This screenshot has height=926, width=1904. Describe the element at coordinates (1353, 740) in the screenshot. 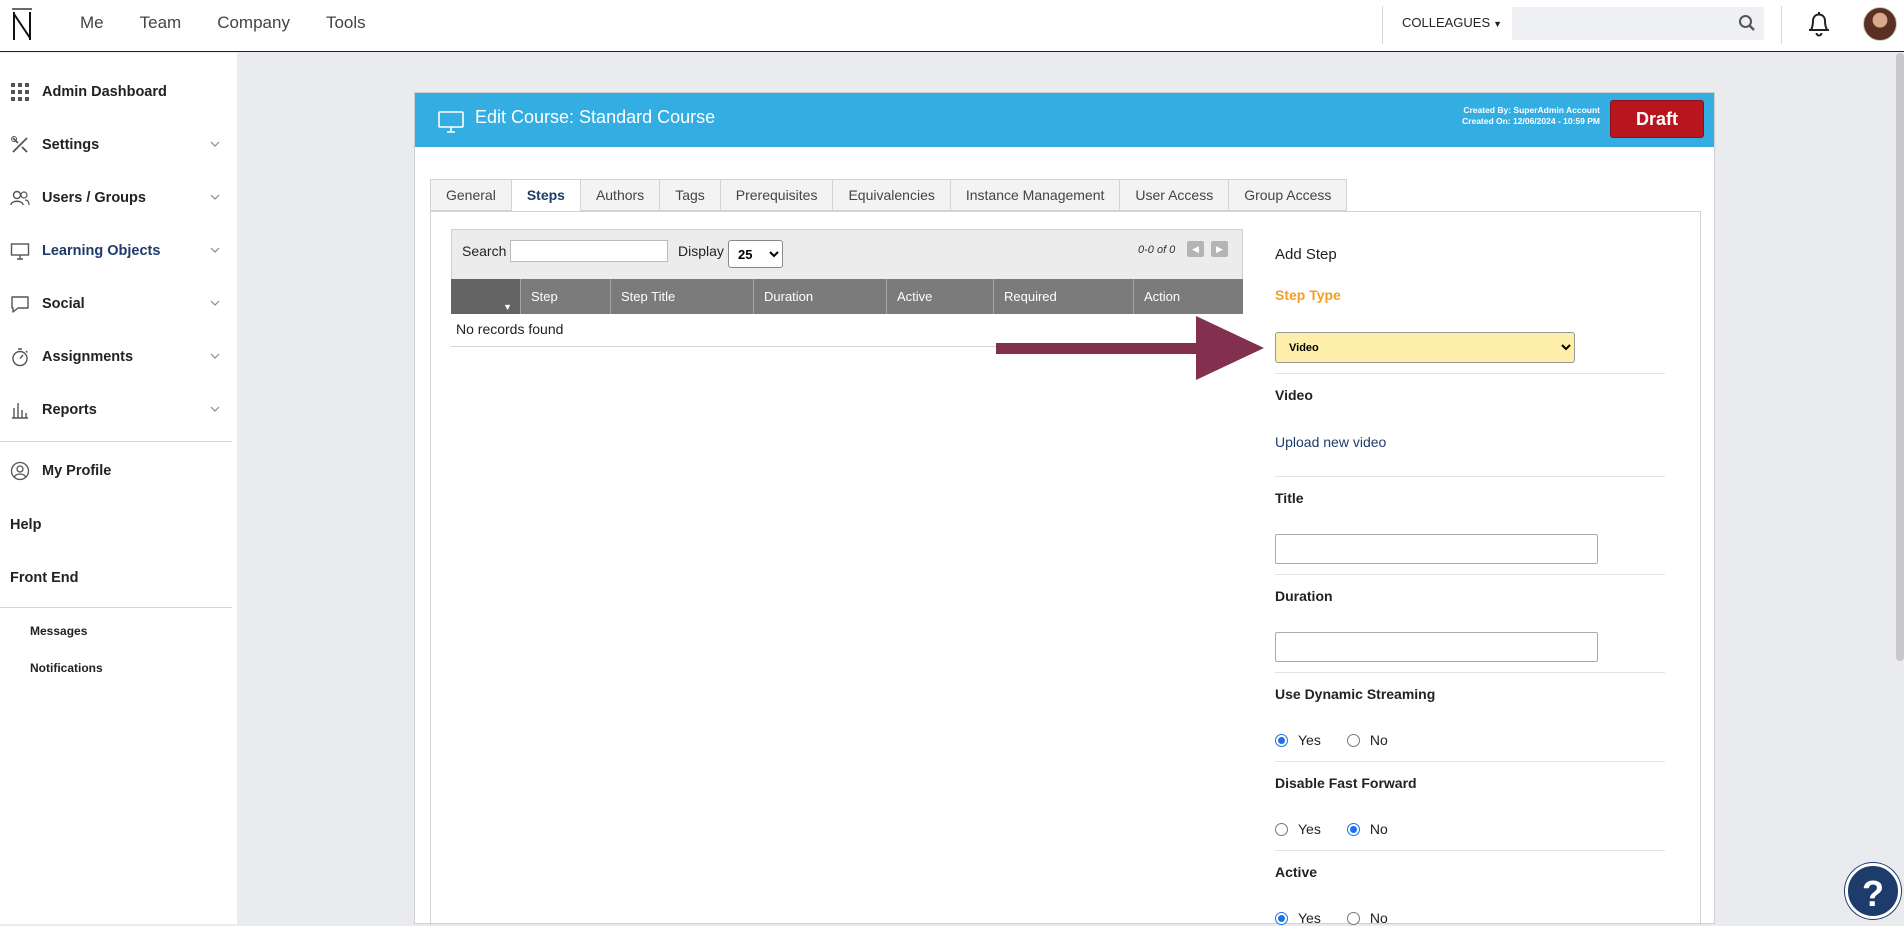

I see `dynamic-streaming-no-radio` at that location.